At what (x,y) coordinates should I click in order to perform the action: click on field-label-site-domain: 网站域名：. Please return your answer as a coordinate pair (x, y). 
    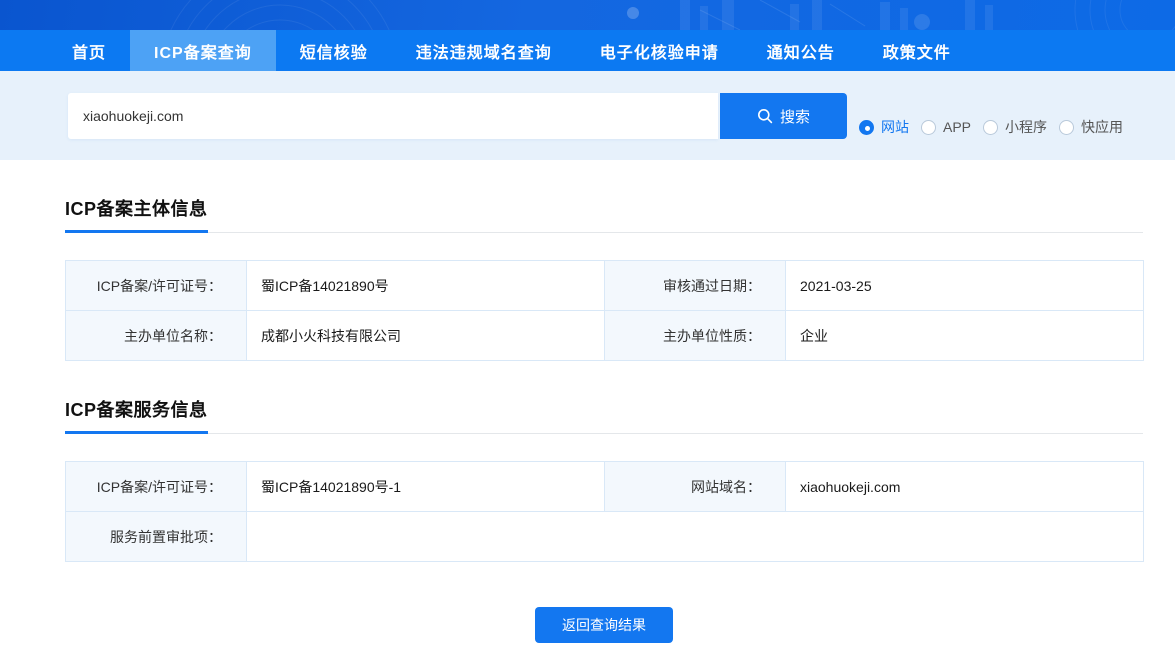
    Looking at the image, I should click on (695, 486).